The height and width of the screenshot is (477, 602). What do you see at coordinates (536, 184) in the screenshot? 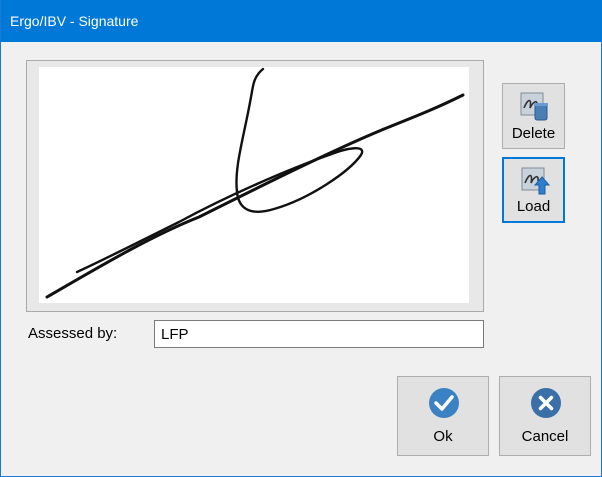
I see `signature-load-icon` at bounding box center [536, 184].